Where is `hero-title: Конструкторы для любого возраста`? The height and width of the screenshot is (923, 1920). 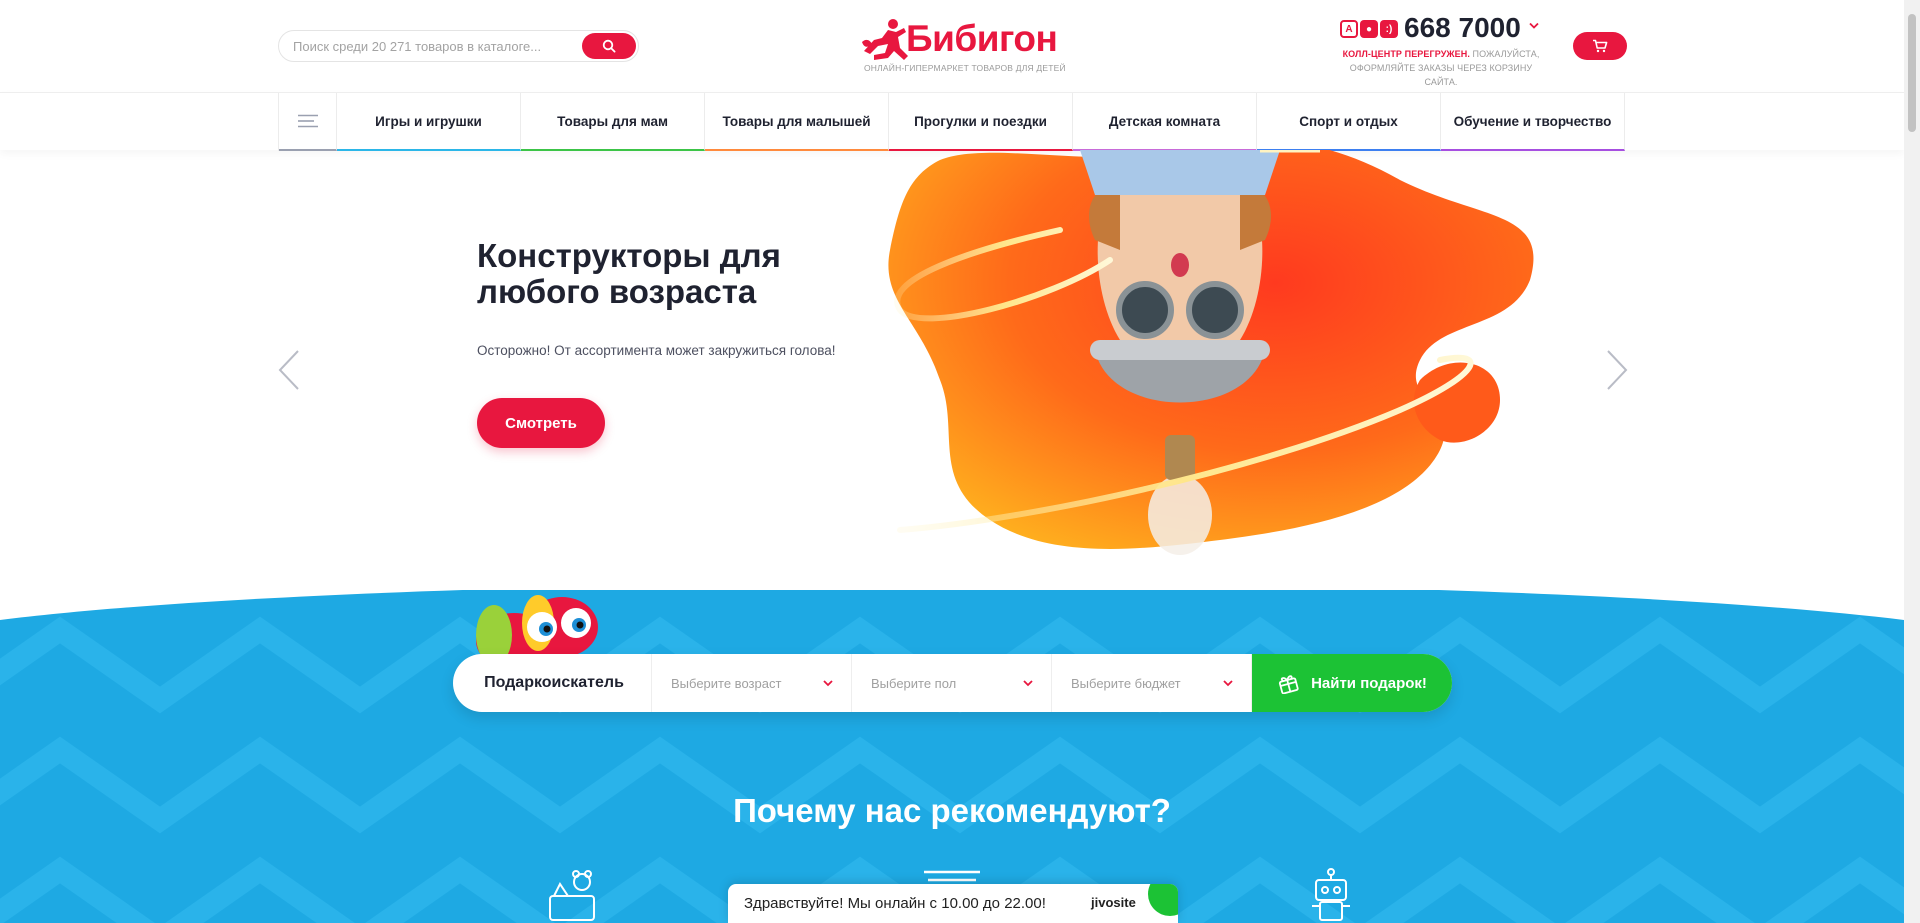 hero-title: Конструкторы для любого возраста is located at coordinates (629, 273).